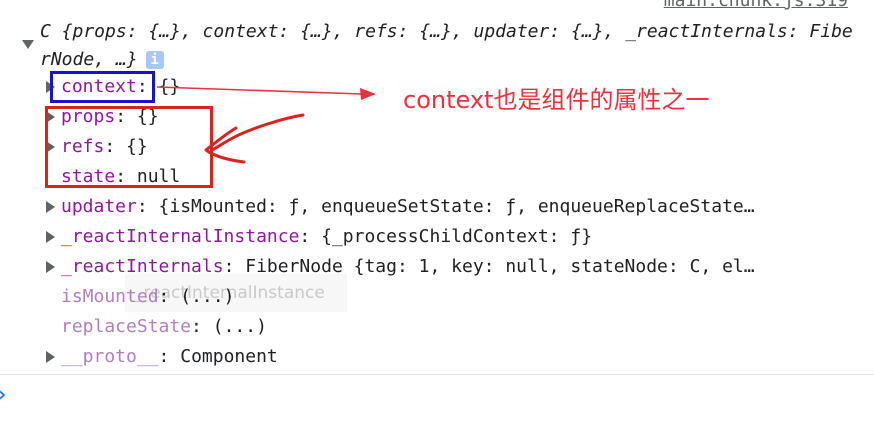 The image size is (874, 426). Describe the element at coordinates (28, 44) in the screenshot. I see `collapse-triangle-icon` at that location.